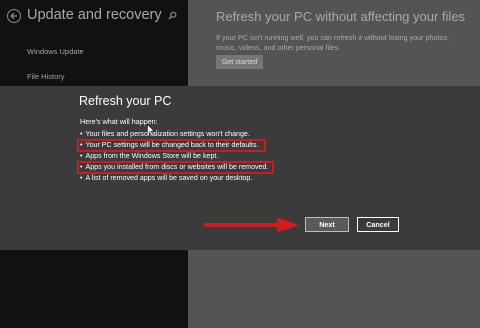  Describe the element at coordinates (46, 76) in the screenshot. I see `sidebar-item-file-history: File History` at that location.